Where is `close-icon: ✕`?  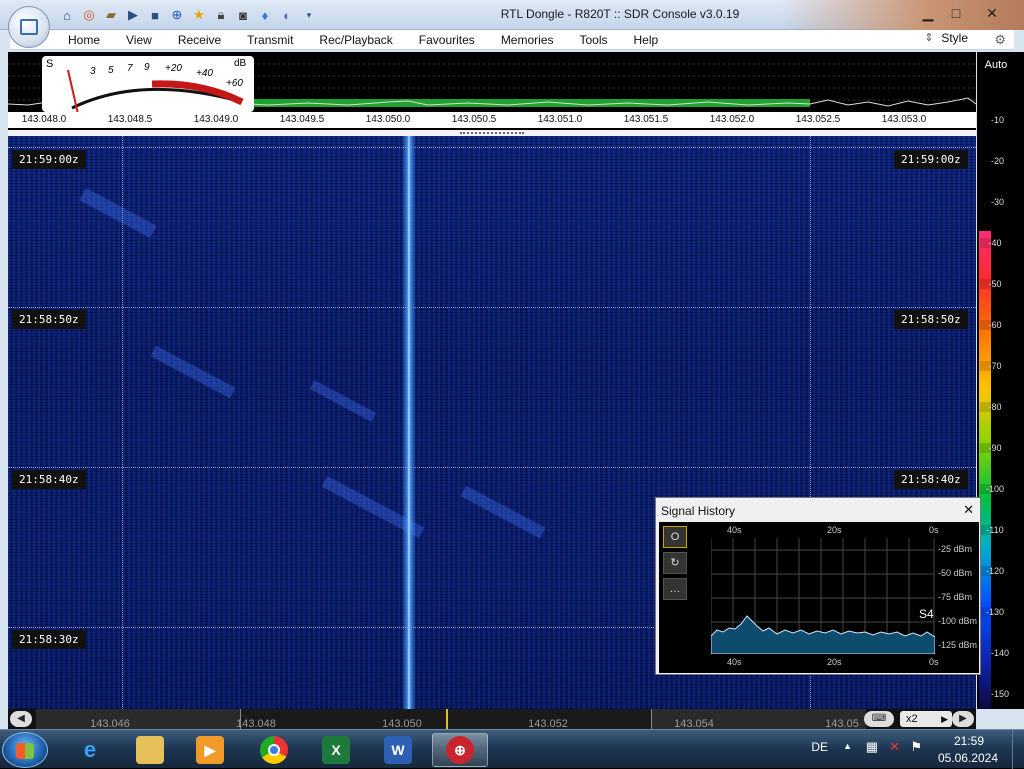
close-icon: ✕ is located at coordinates (968, 510).